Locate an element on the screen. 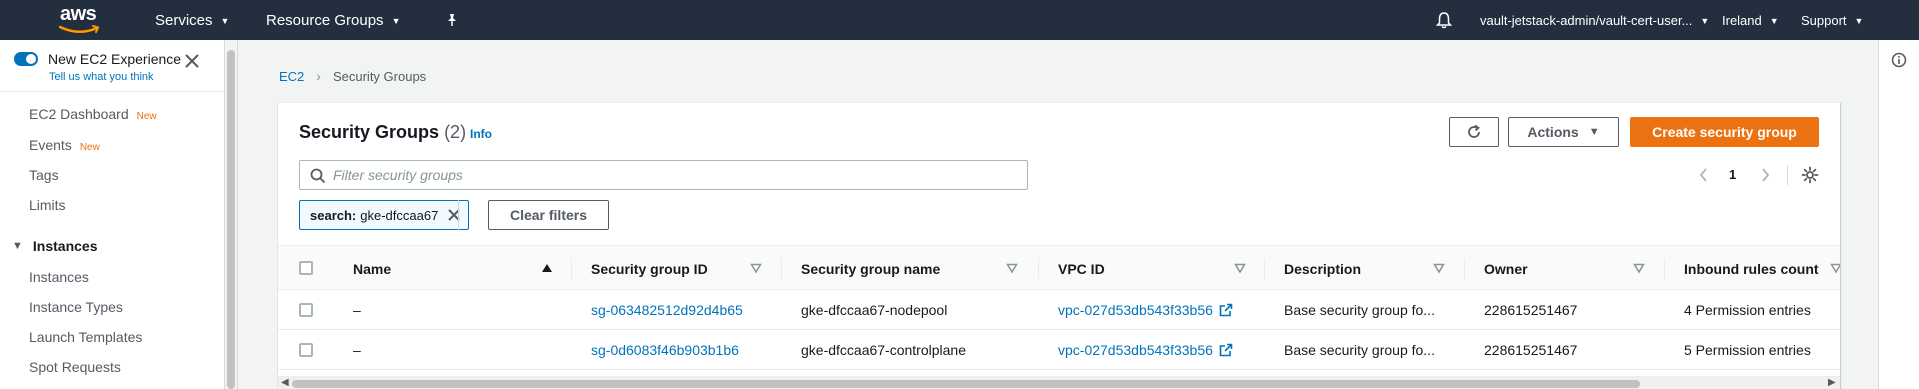  new-badge: New is located at coordinates (89, 147).